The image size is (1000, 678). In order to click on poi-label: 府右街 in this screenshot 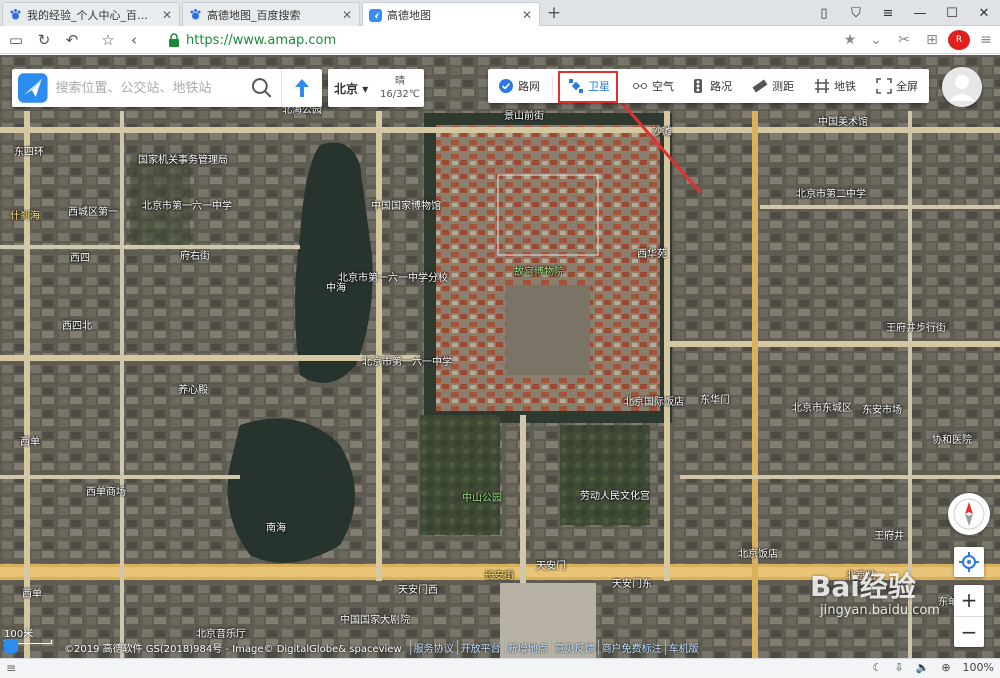, I will do `click(195, 254)`.